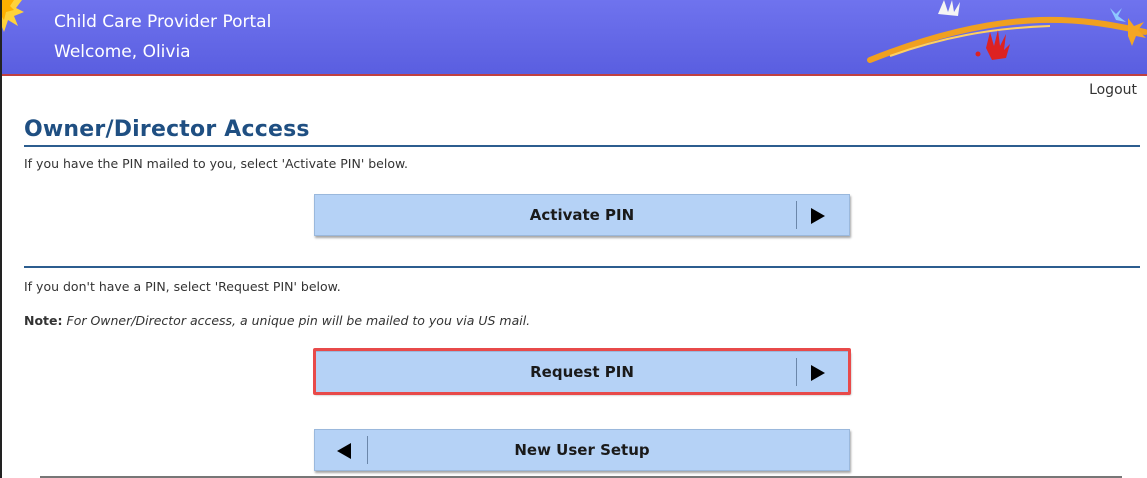 This screenshot has width=1147, height=478. Describe the element at coordinates (43, 320) in the screenshot. I see `note-label: Note:` at that location.